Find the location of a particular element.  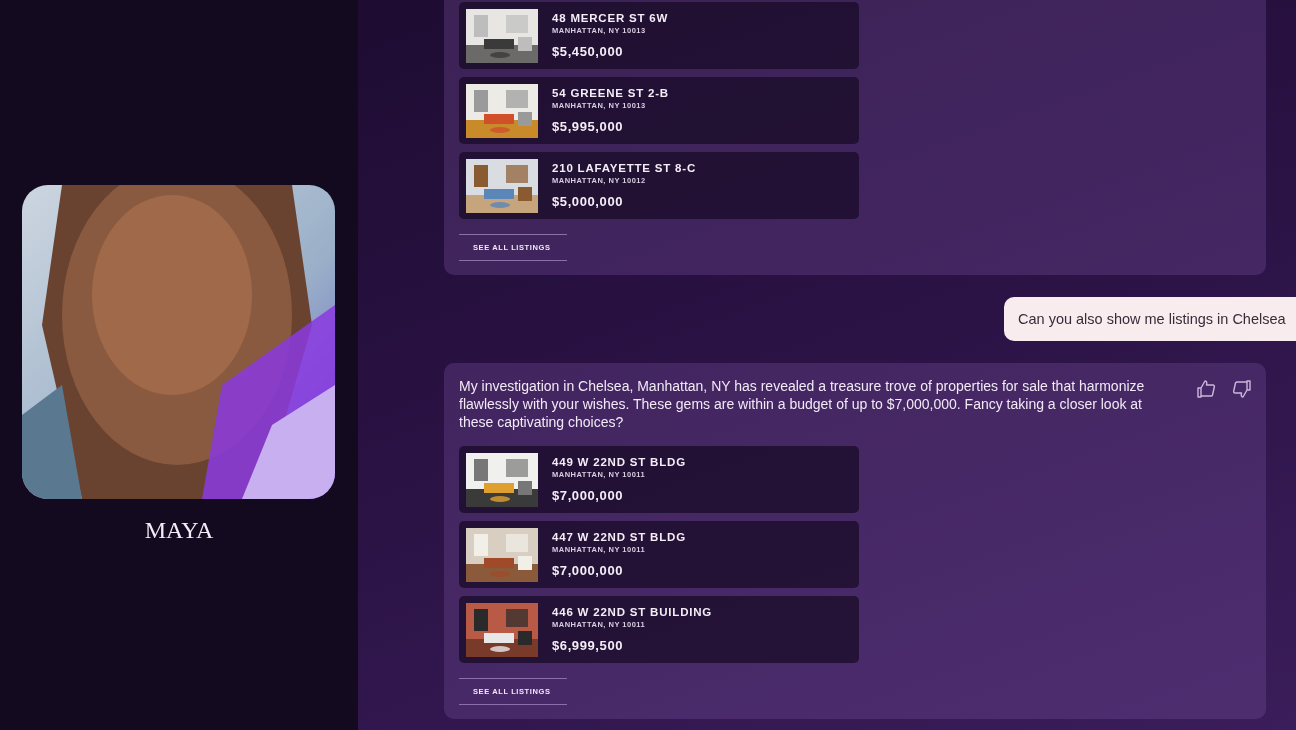

listing-address: 447 W 22ND ST BLDG is located at coordinates (619, 537).